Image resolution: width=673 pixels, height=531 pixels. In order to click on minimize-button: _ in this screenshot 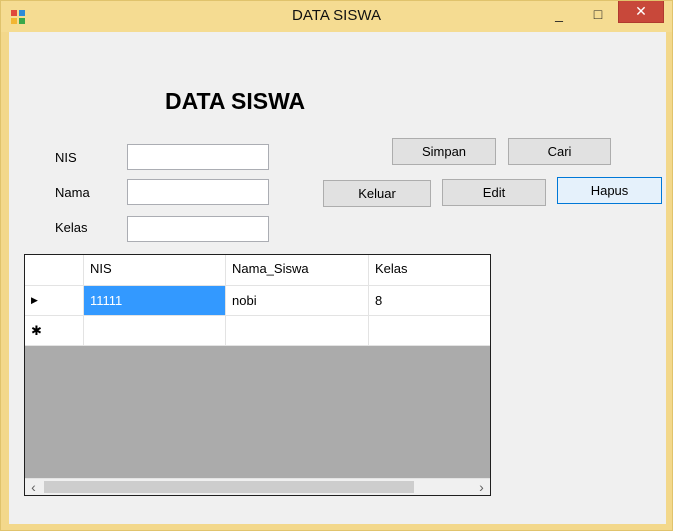, I will do `click(559, 14)`.